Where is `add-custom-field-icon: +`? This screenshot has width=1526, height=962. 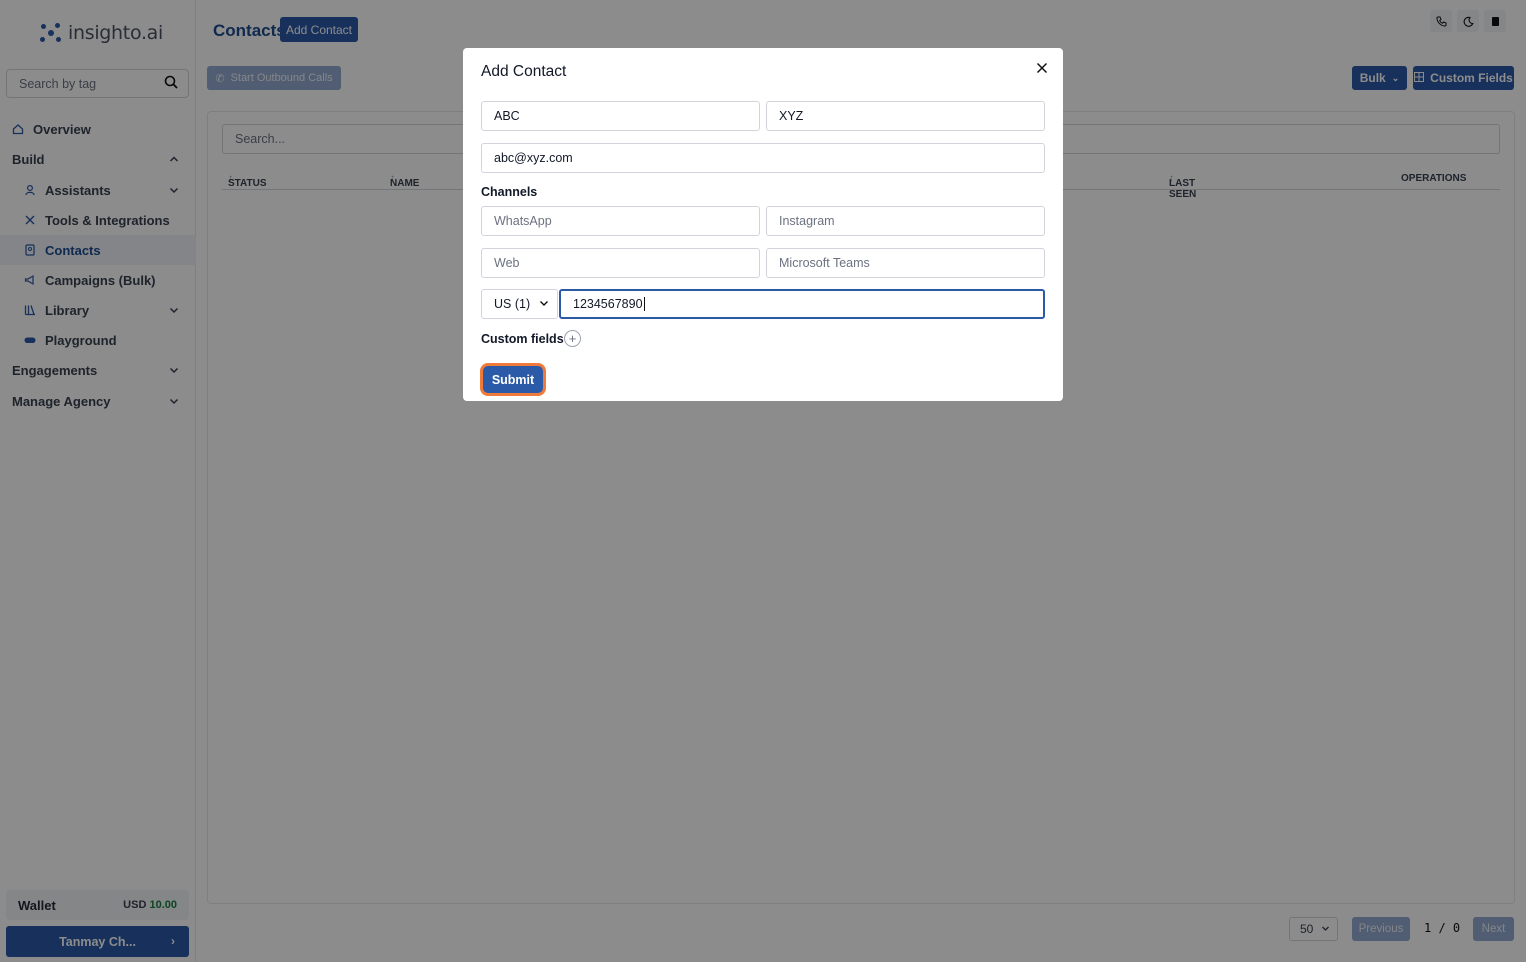 add-custom-field-icon: + is located at coordinates (572, 338).